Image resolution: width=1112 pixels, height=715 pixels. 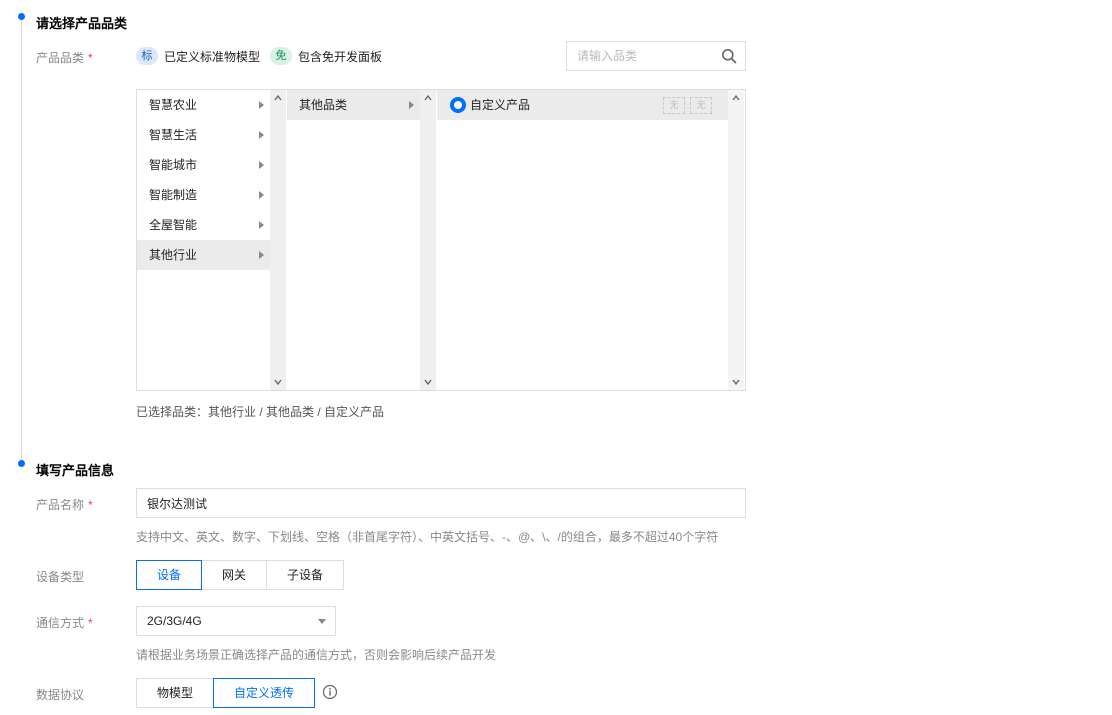 I want to click on category-label: 产品品类 *, so click(x=64, y=58).